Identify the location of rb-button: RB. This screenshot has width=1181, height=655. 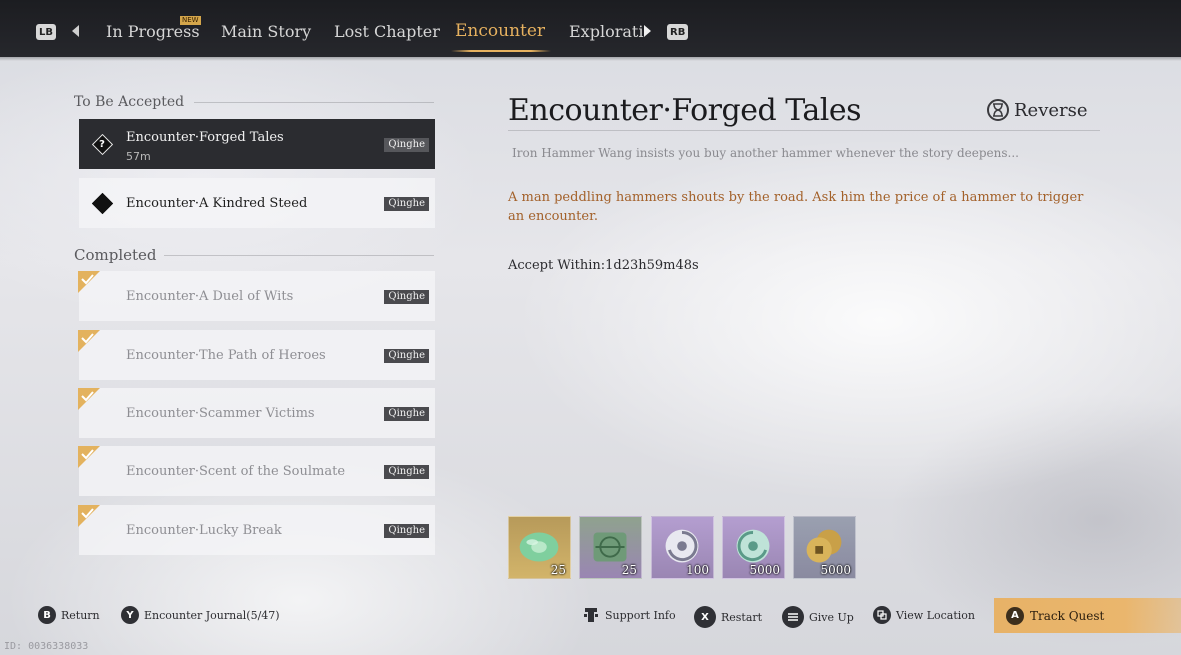
(678, 32).